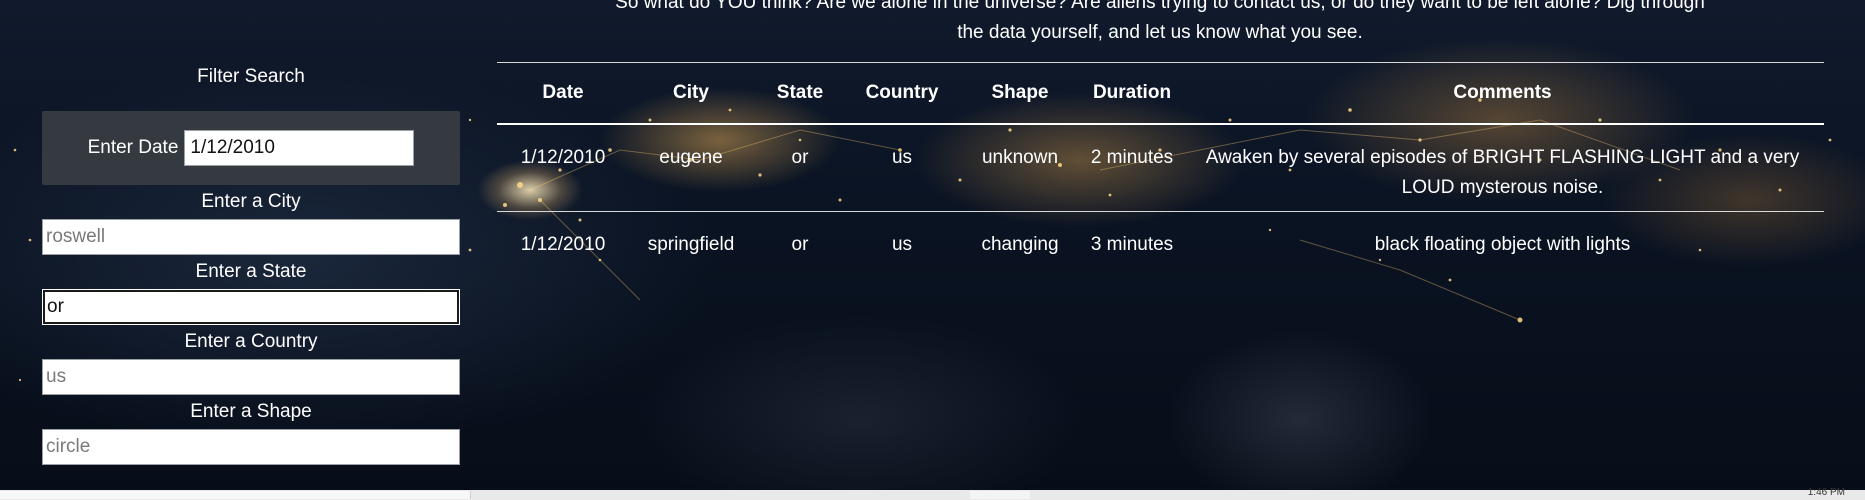 This screenshot has width=1865, height=500. What do you see at coordinates (1132, 244) in the screenshot?
I see `cell-duration: 3 minutes` at bounding box center [1132, 244].